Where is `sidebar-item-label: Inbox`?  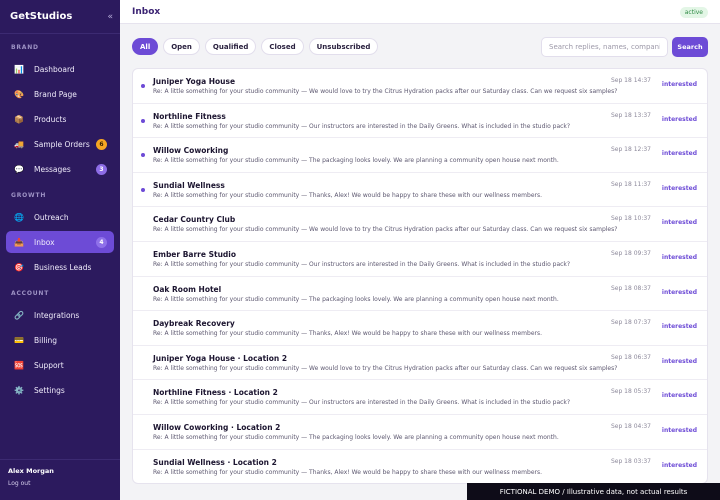 sidebar-item-label: Inbox is located at coordinates (44, 242).